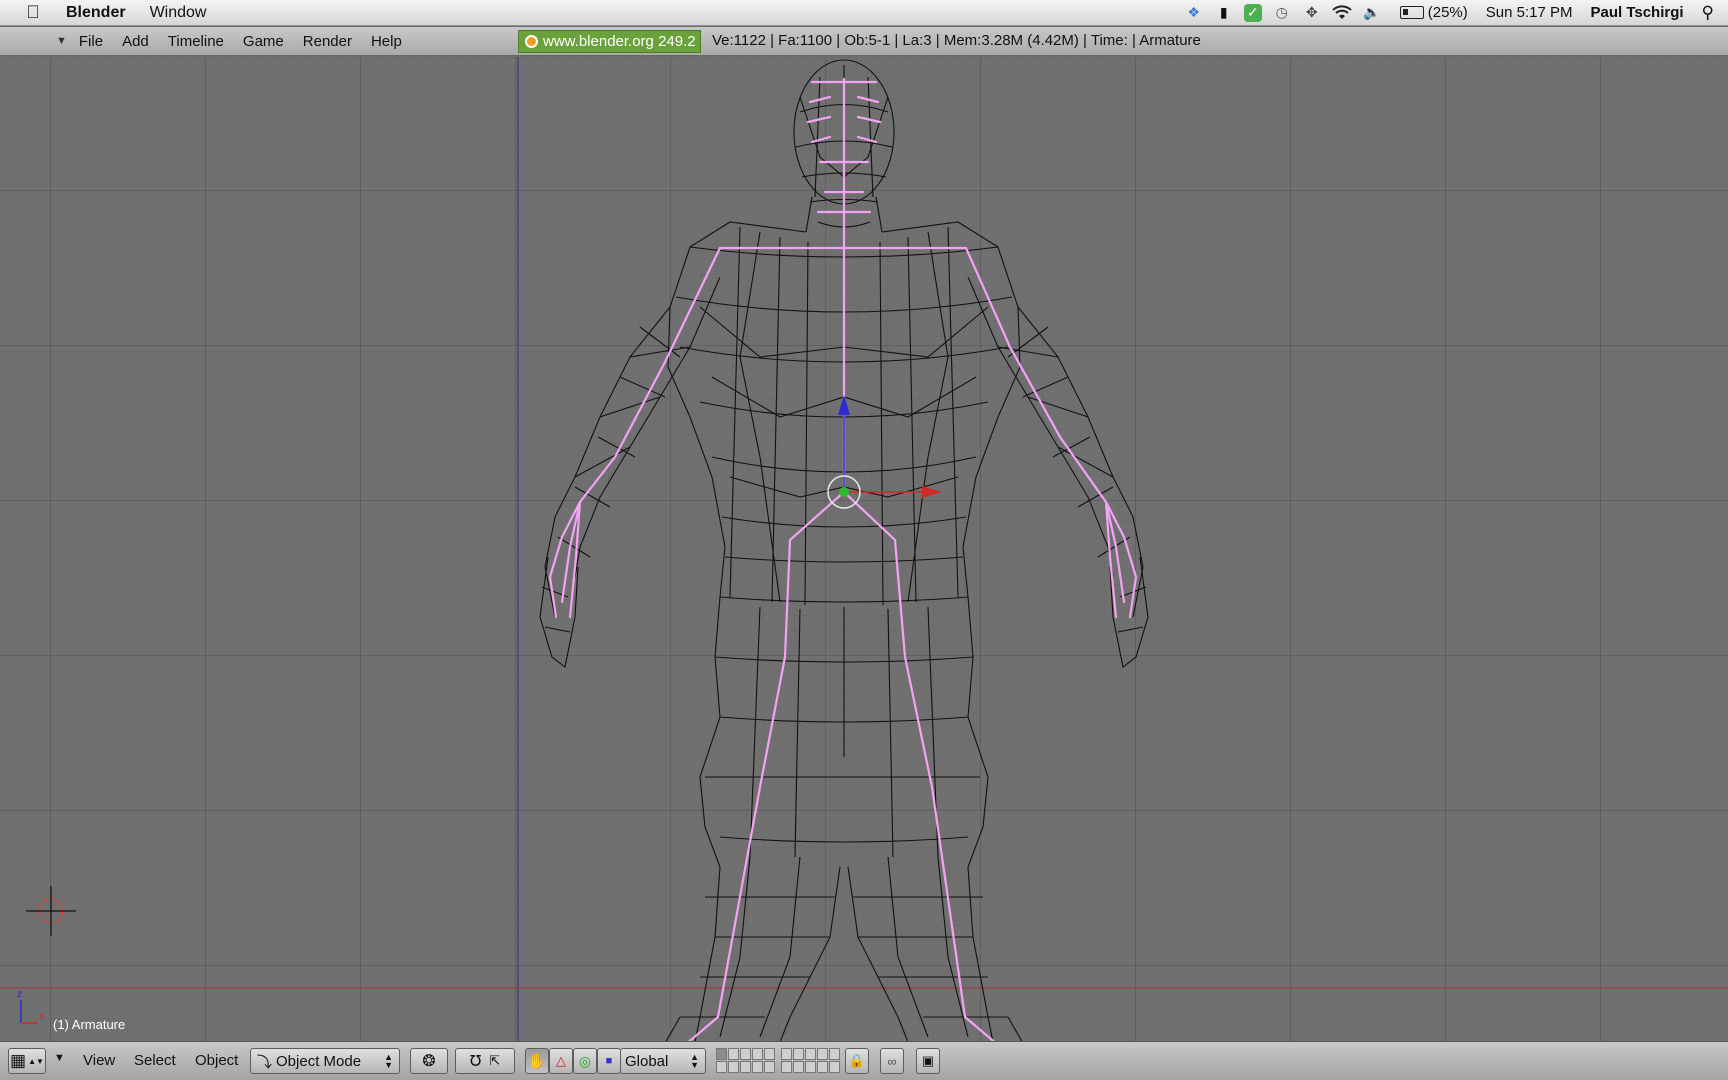  I want to click on menu-timeline: Timeline, so click(196, 41).